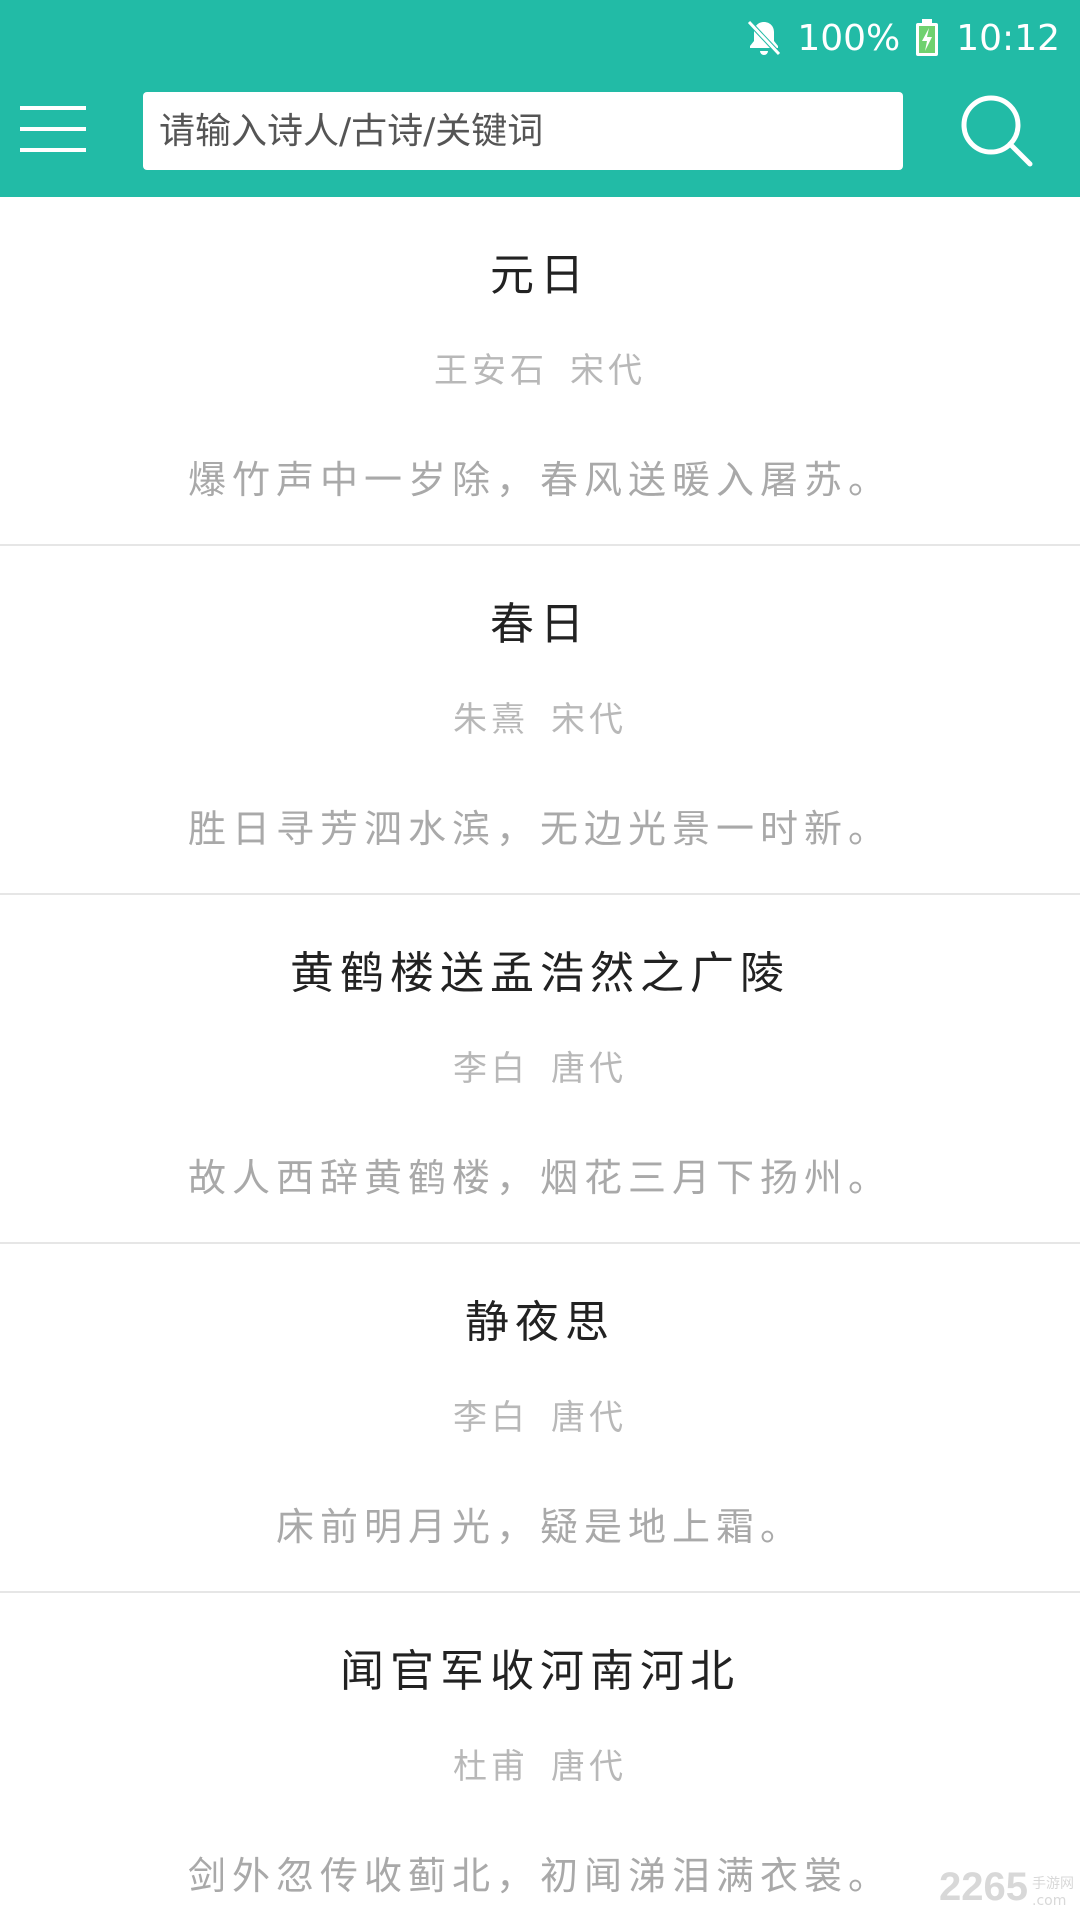 This screenshot has width=1080, height=1920. Describe the element at coordinates (539, 1527) in the screenshot. I see `poem-excerpt: 床前明月光，疑是地上霜。` at that location.